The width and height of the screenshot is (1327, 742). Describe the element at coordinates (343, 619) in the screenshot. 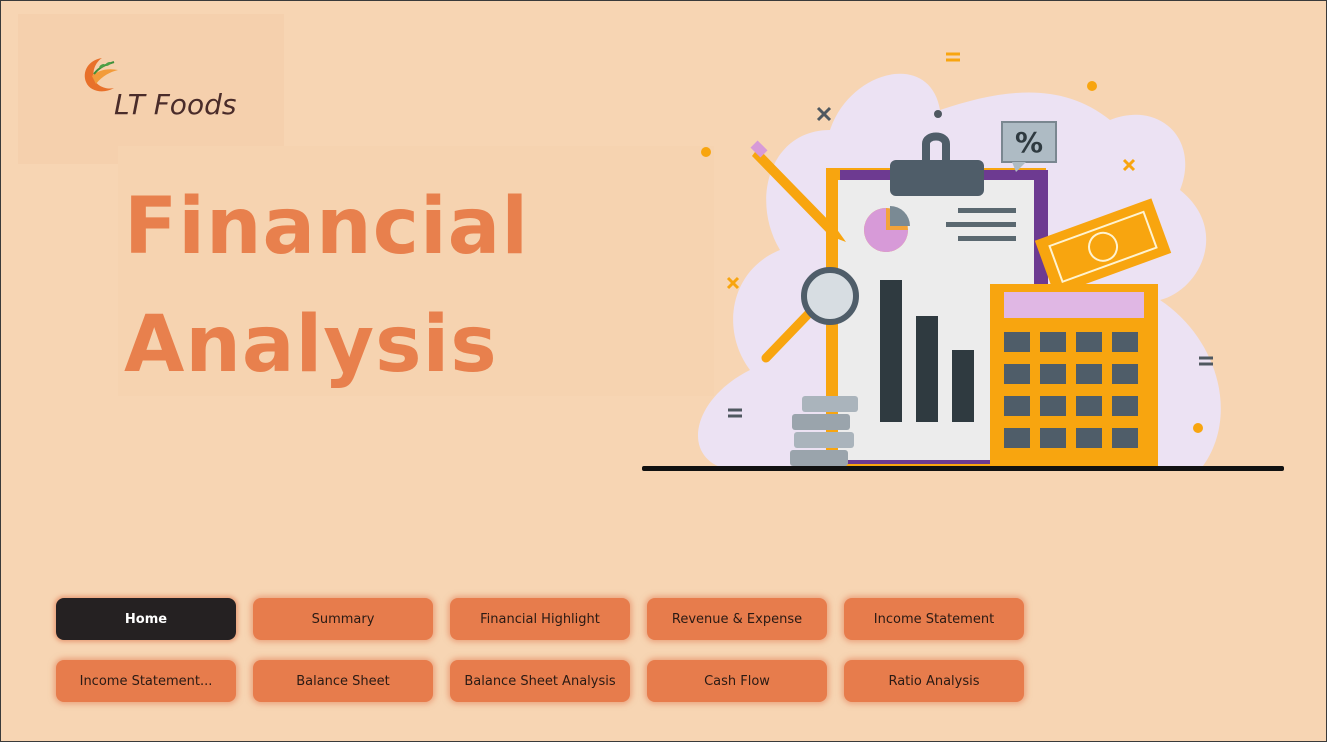

I see `nav-summary-button: Summary` at that location.